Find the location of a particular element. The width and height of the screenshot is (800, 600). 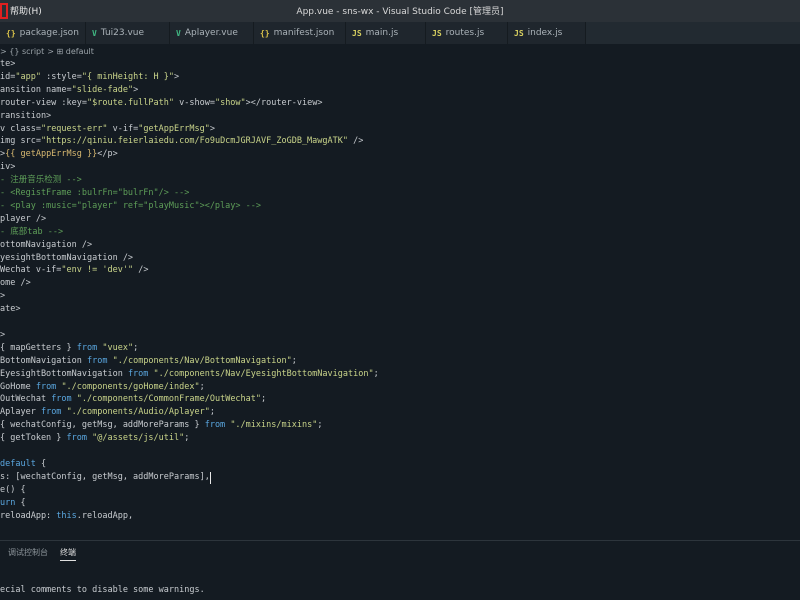

terminal-output: ecial comments to disable some warnings. is located at coordinates (102, 590).